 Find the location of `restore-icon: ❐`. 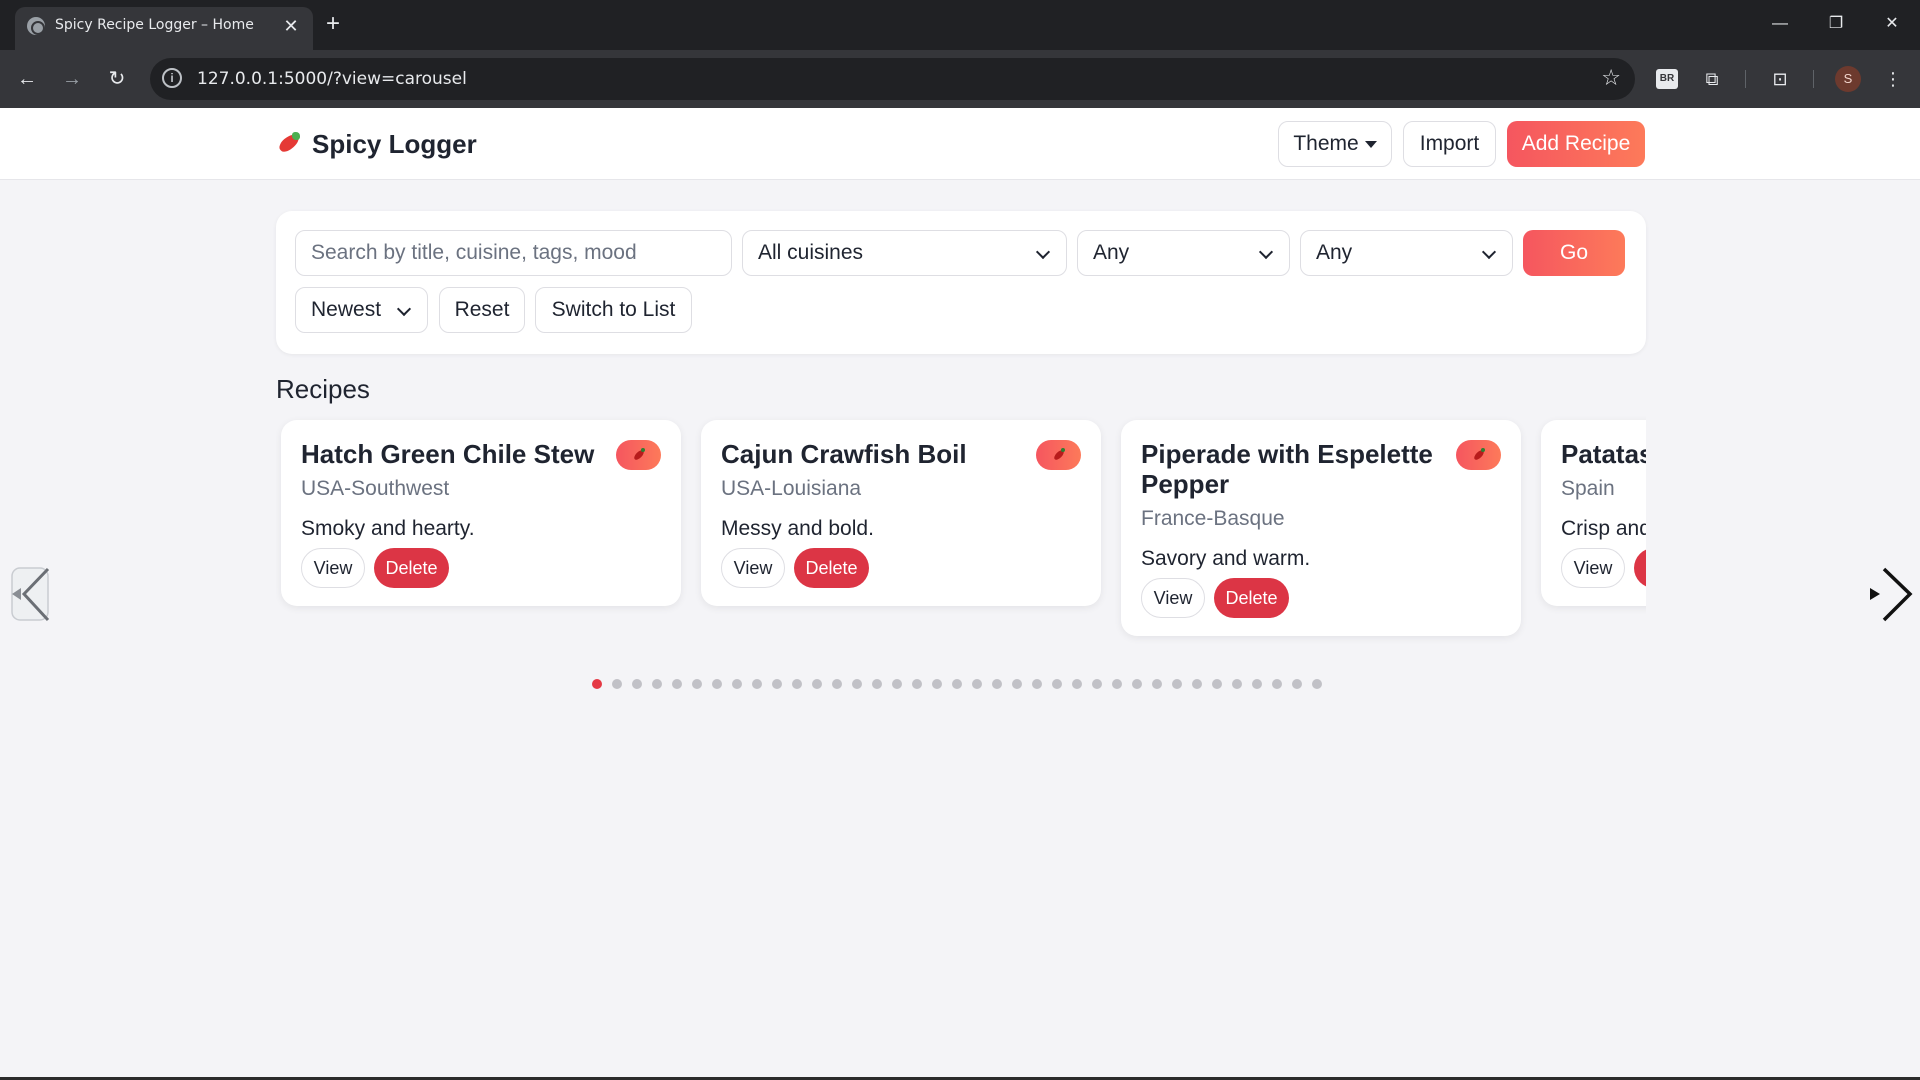

restore-icon: ❐ is located at coordinates (1836, 25).